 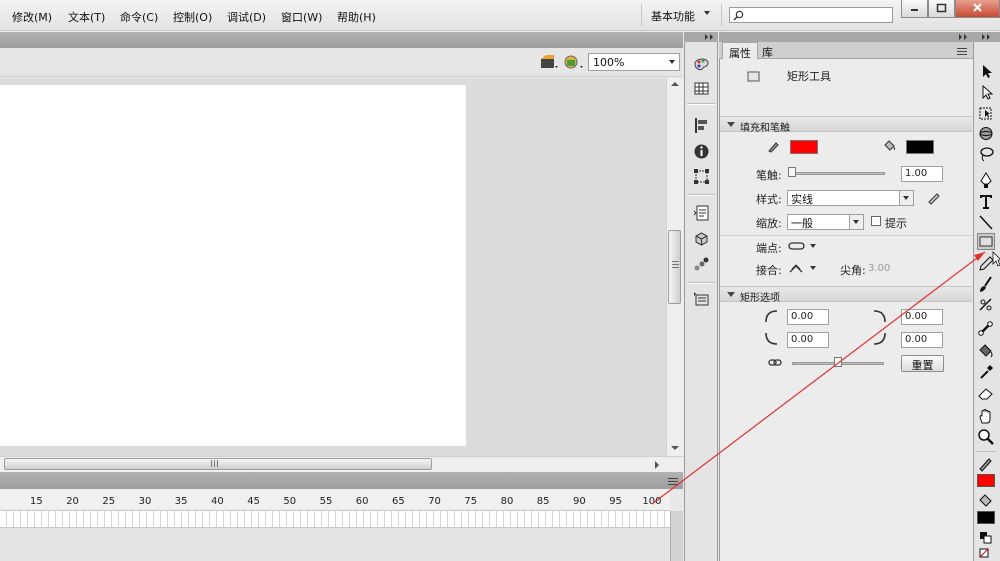 I want to click on cap-label: 端点:, so click(x=769, y=248).